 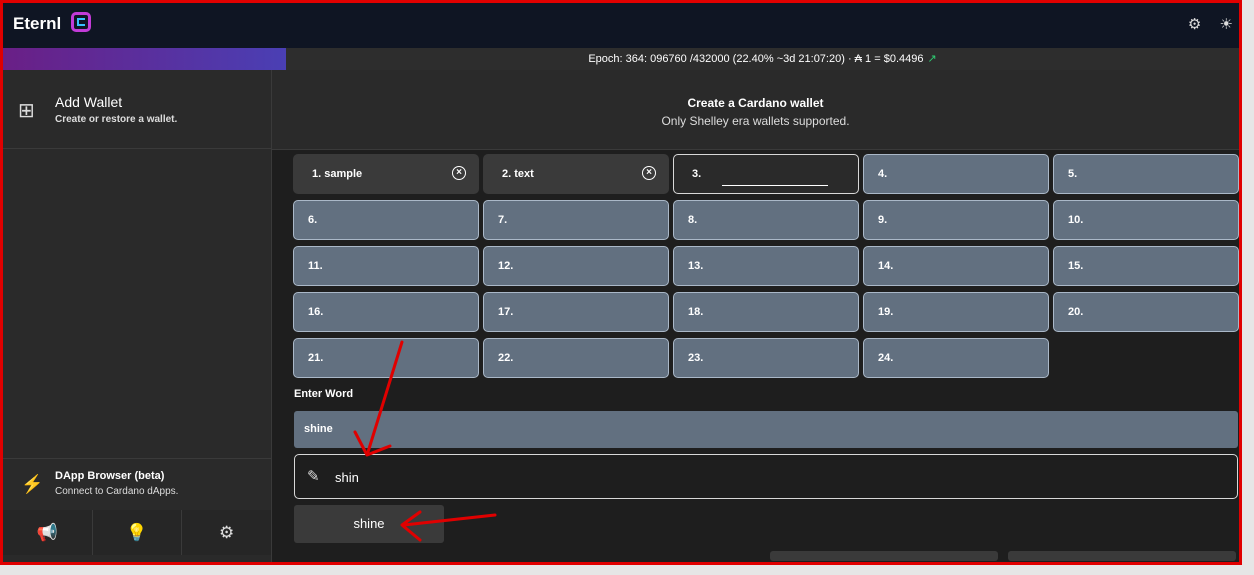 What do you see at coordinates (766, 312) in the screenshot?
I see `word-slot: 18.` at bounding box center [766, 312].